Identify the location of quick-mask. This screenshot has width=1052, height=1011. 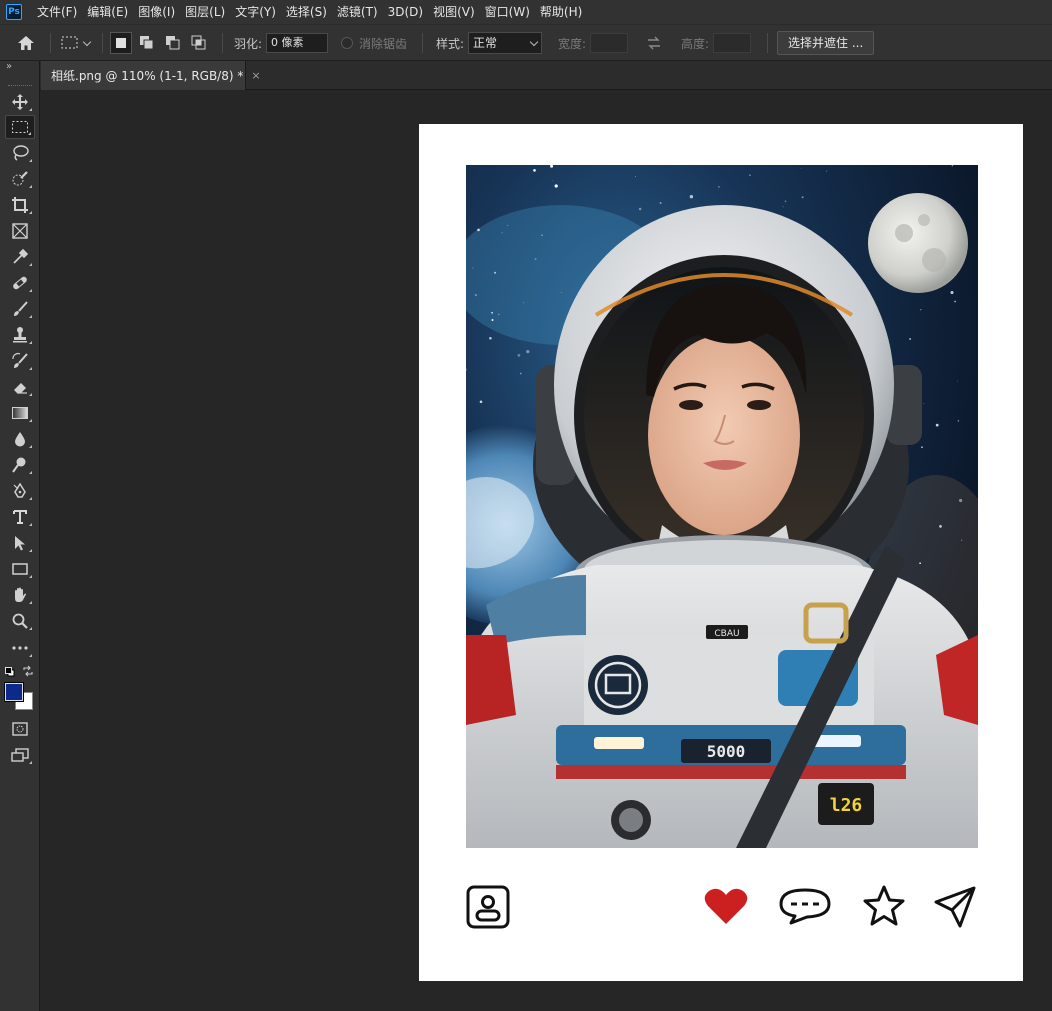
(20, 729).